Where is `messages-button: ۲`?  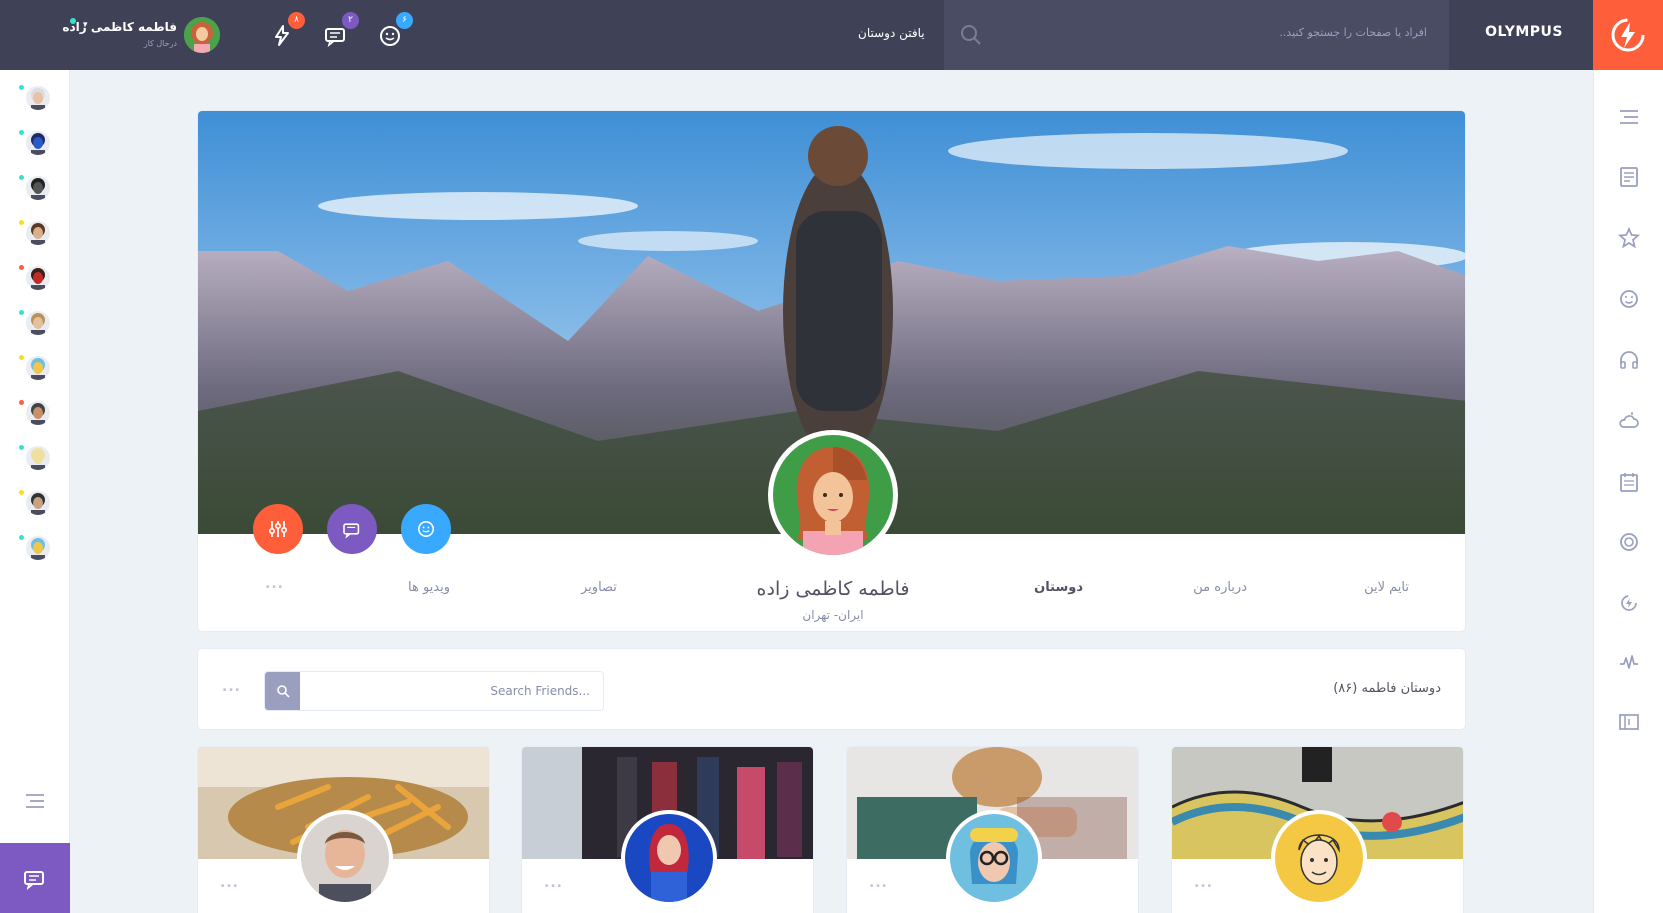 messages-button: ۲ is located at coordinates (340, 31).